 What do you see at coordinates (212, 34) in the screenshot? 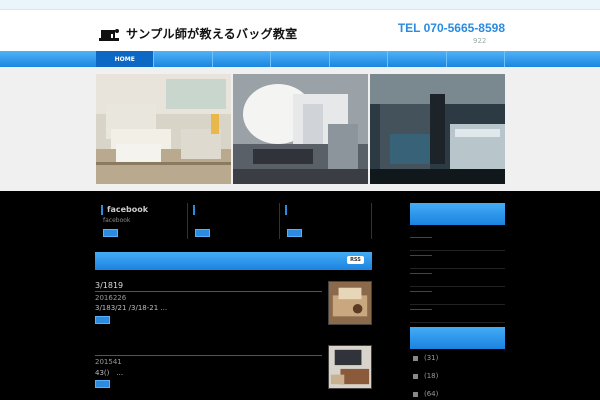
I see `site-title: サンプル師が教えるバッグ教室` at bounding box center [212, 34].